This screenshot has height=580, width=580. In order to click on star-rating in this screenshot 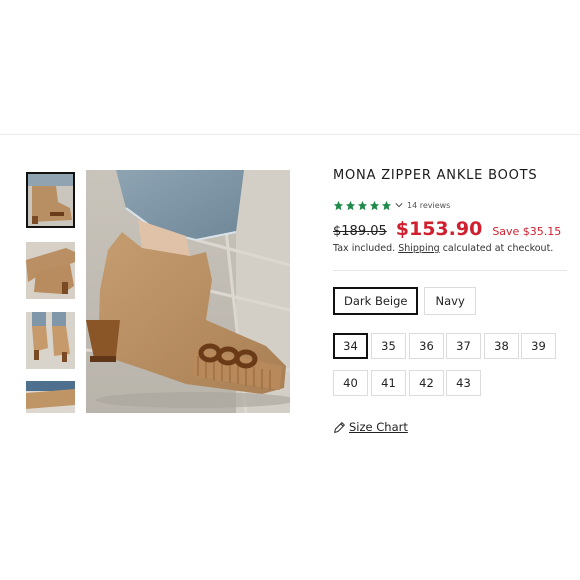, I will do `click(362, 205)`.